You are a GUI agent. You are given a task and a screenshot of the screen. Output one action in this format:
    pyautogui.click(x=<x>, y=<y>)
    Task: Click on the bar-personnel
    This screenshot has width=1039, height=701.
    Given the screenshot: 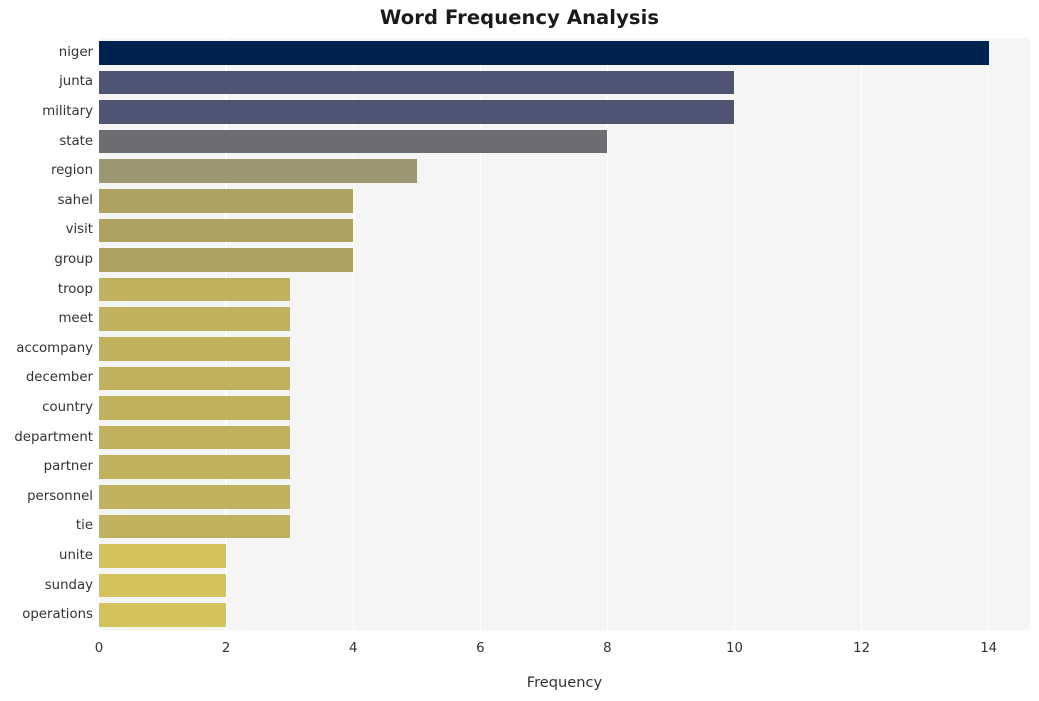 What is the action you would take?
    pyautogui.click(x=194, y=496)
    